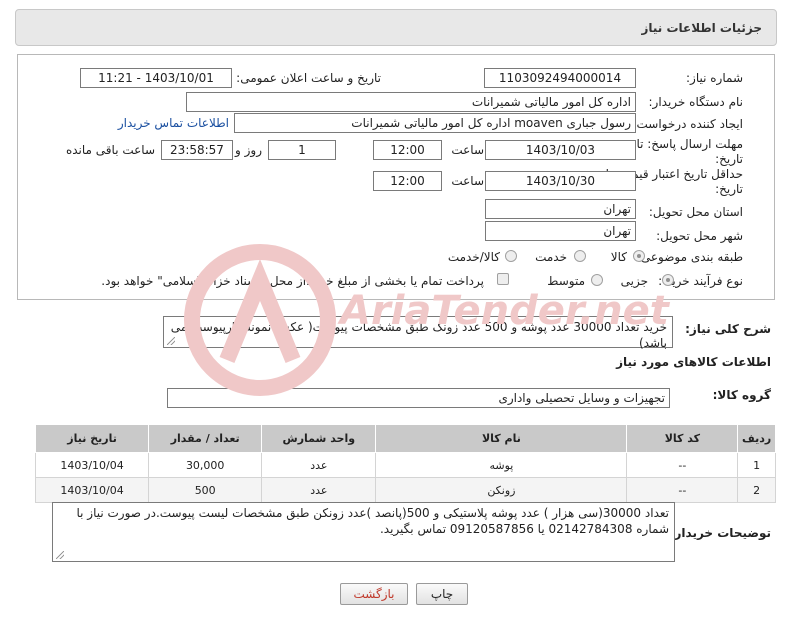 The height and width of the screenshot is (620, 789). I want to click on back-button: بازگشت, so click(374, 594).